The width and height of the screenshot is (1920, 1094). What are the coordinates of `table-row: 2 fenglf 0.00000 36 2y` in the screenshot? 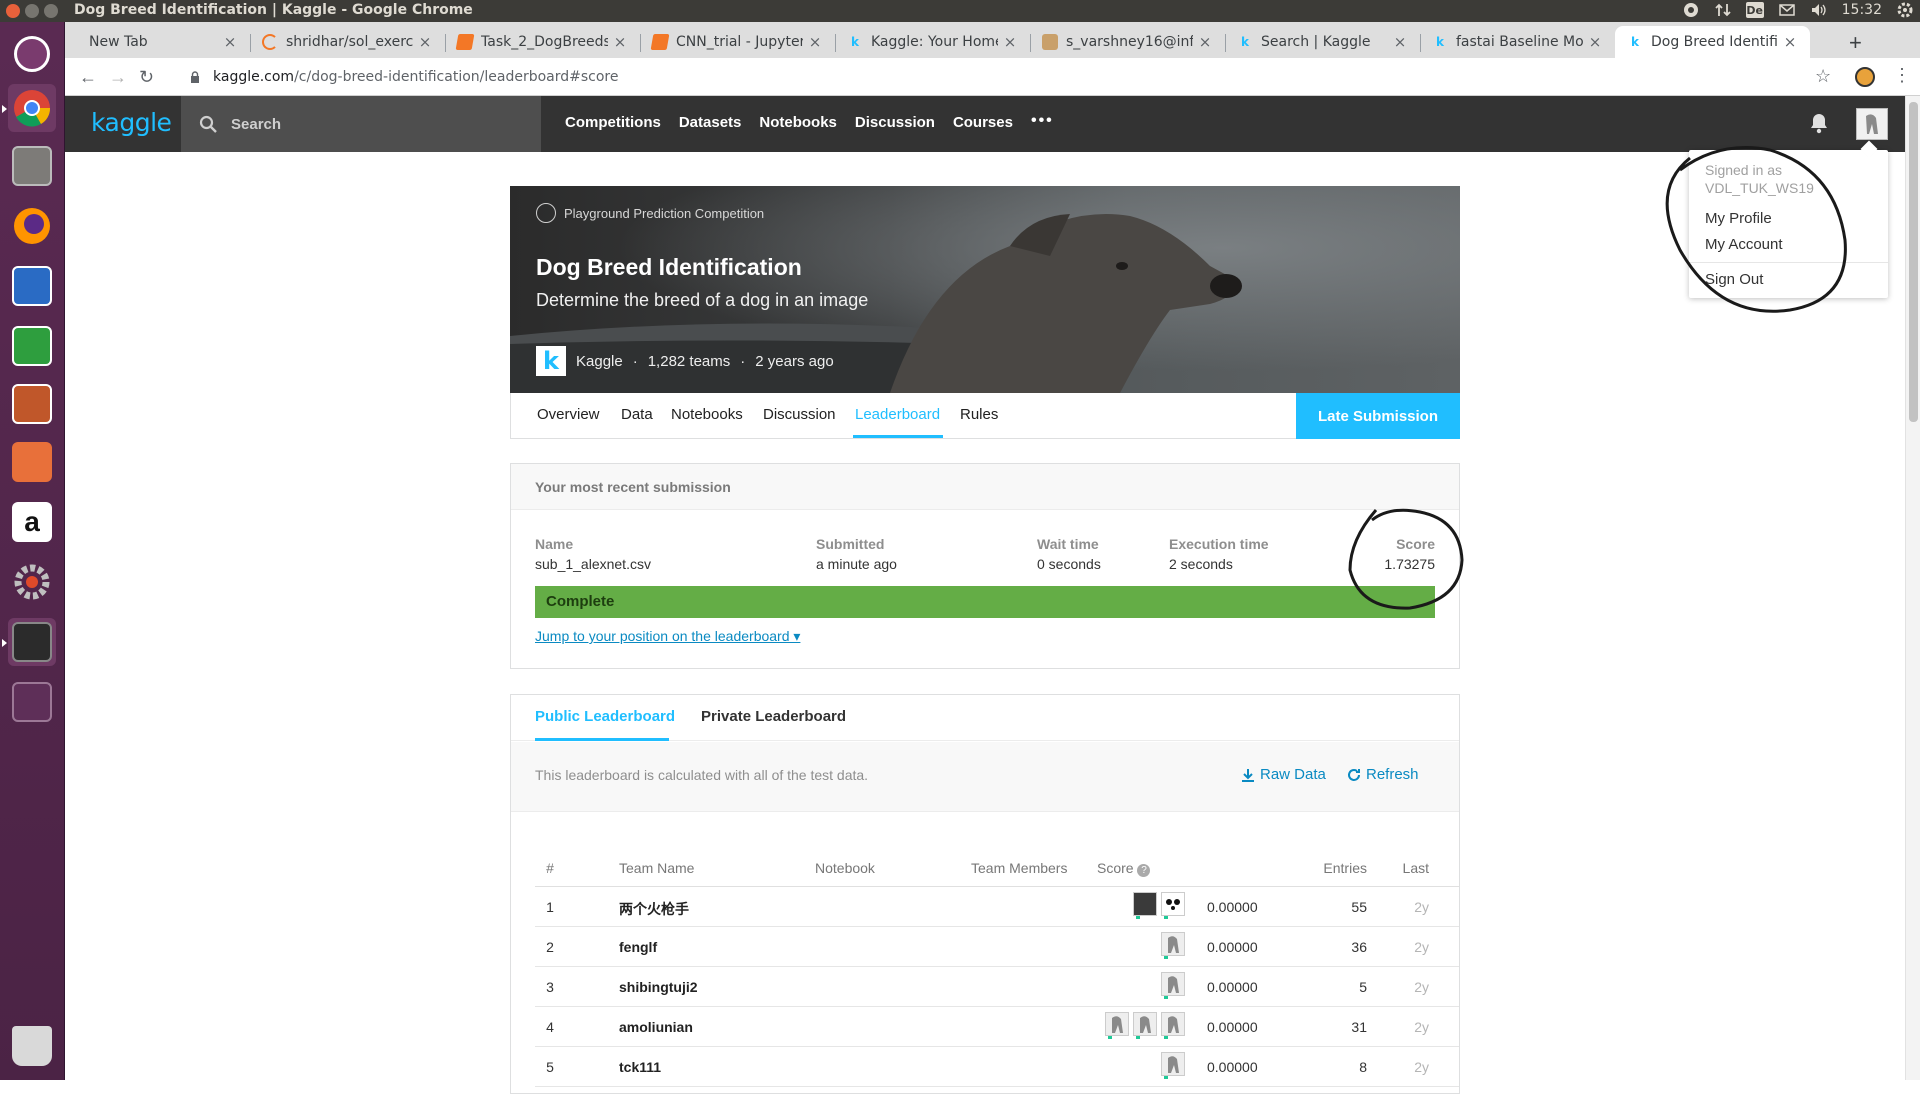 It's located at (997, 947).